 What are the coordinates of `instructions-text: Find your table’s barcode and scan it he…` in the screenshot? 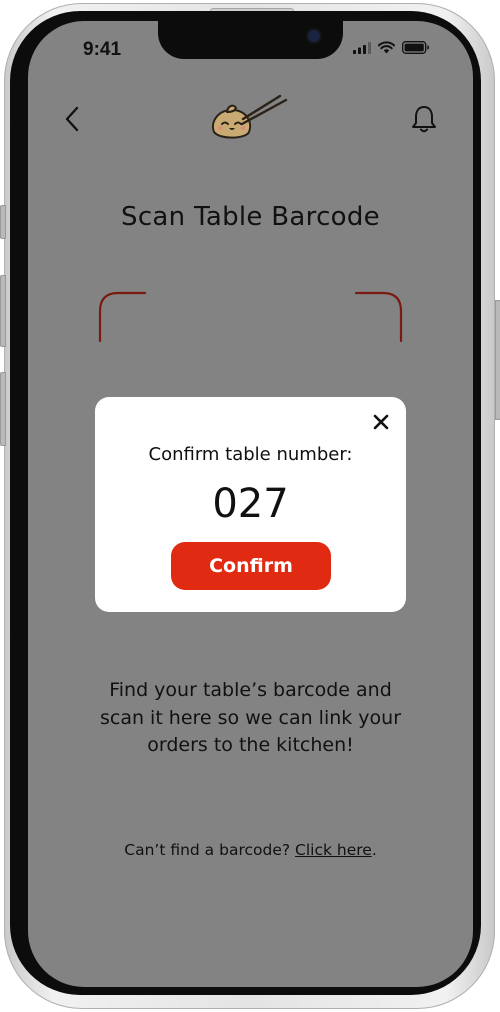 It's located at (250, 717).